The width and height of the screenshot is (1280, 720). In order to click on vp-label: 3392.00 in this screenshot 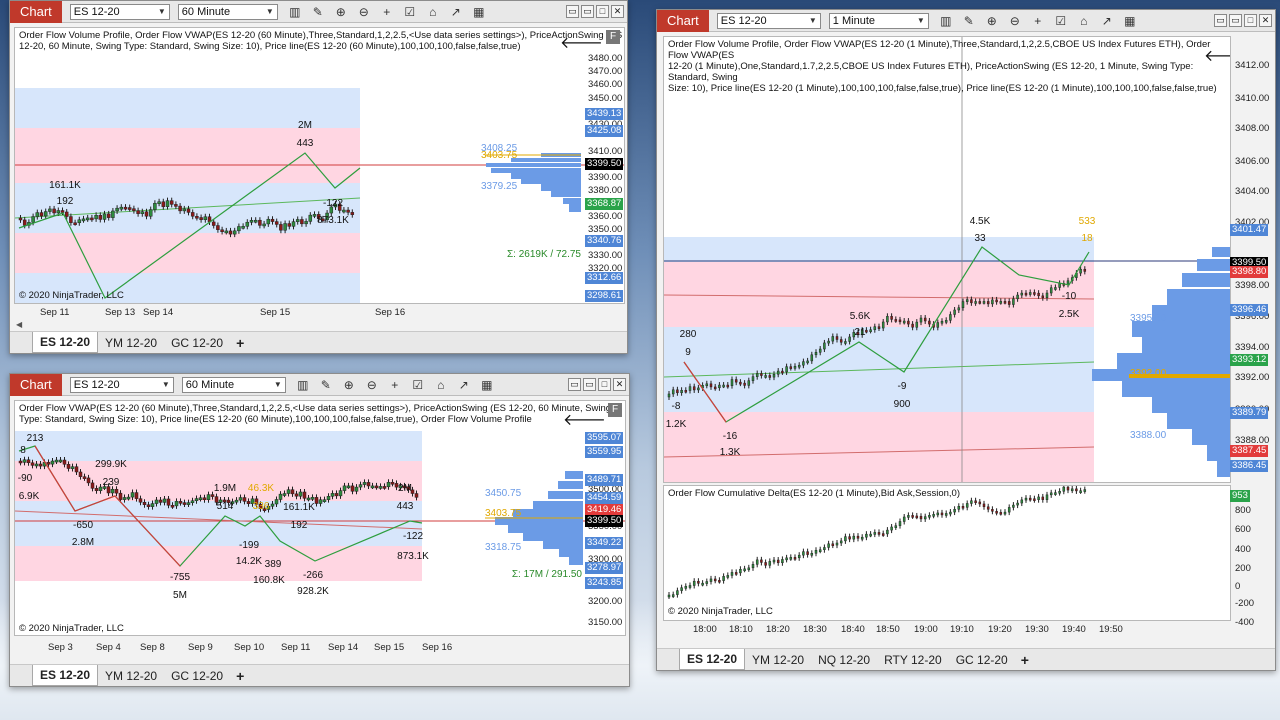, I will do `click(1148, 373)`.